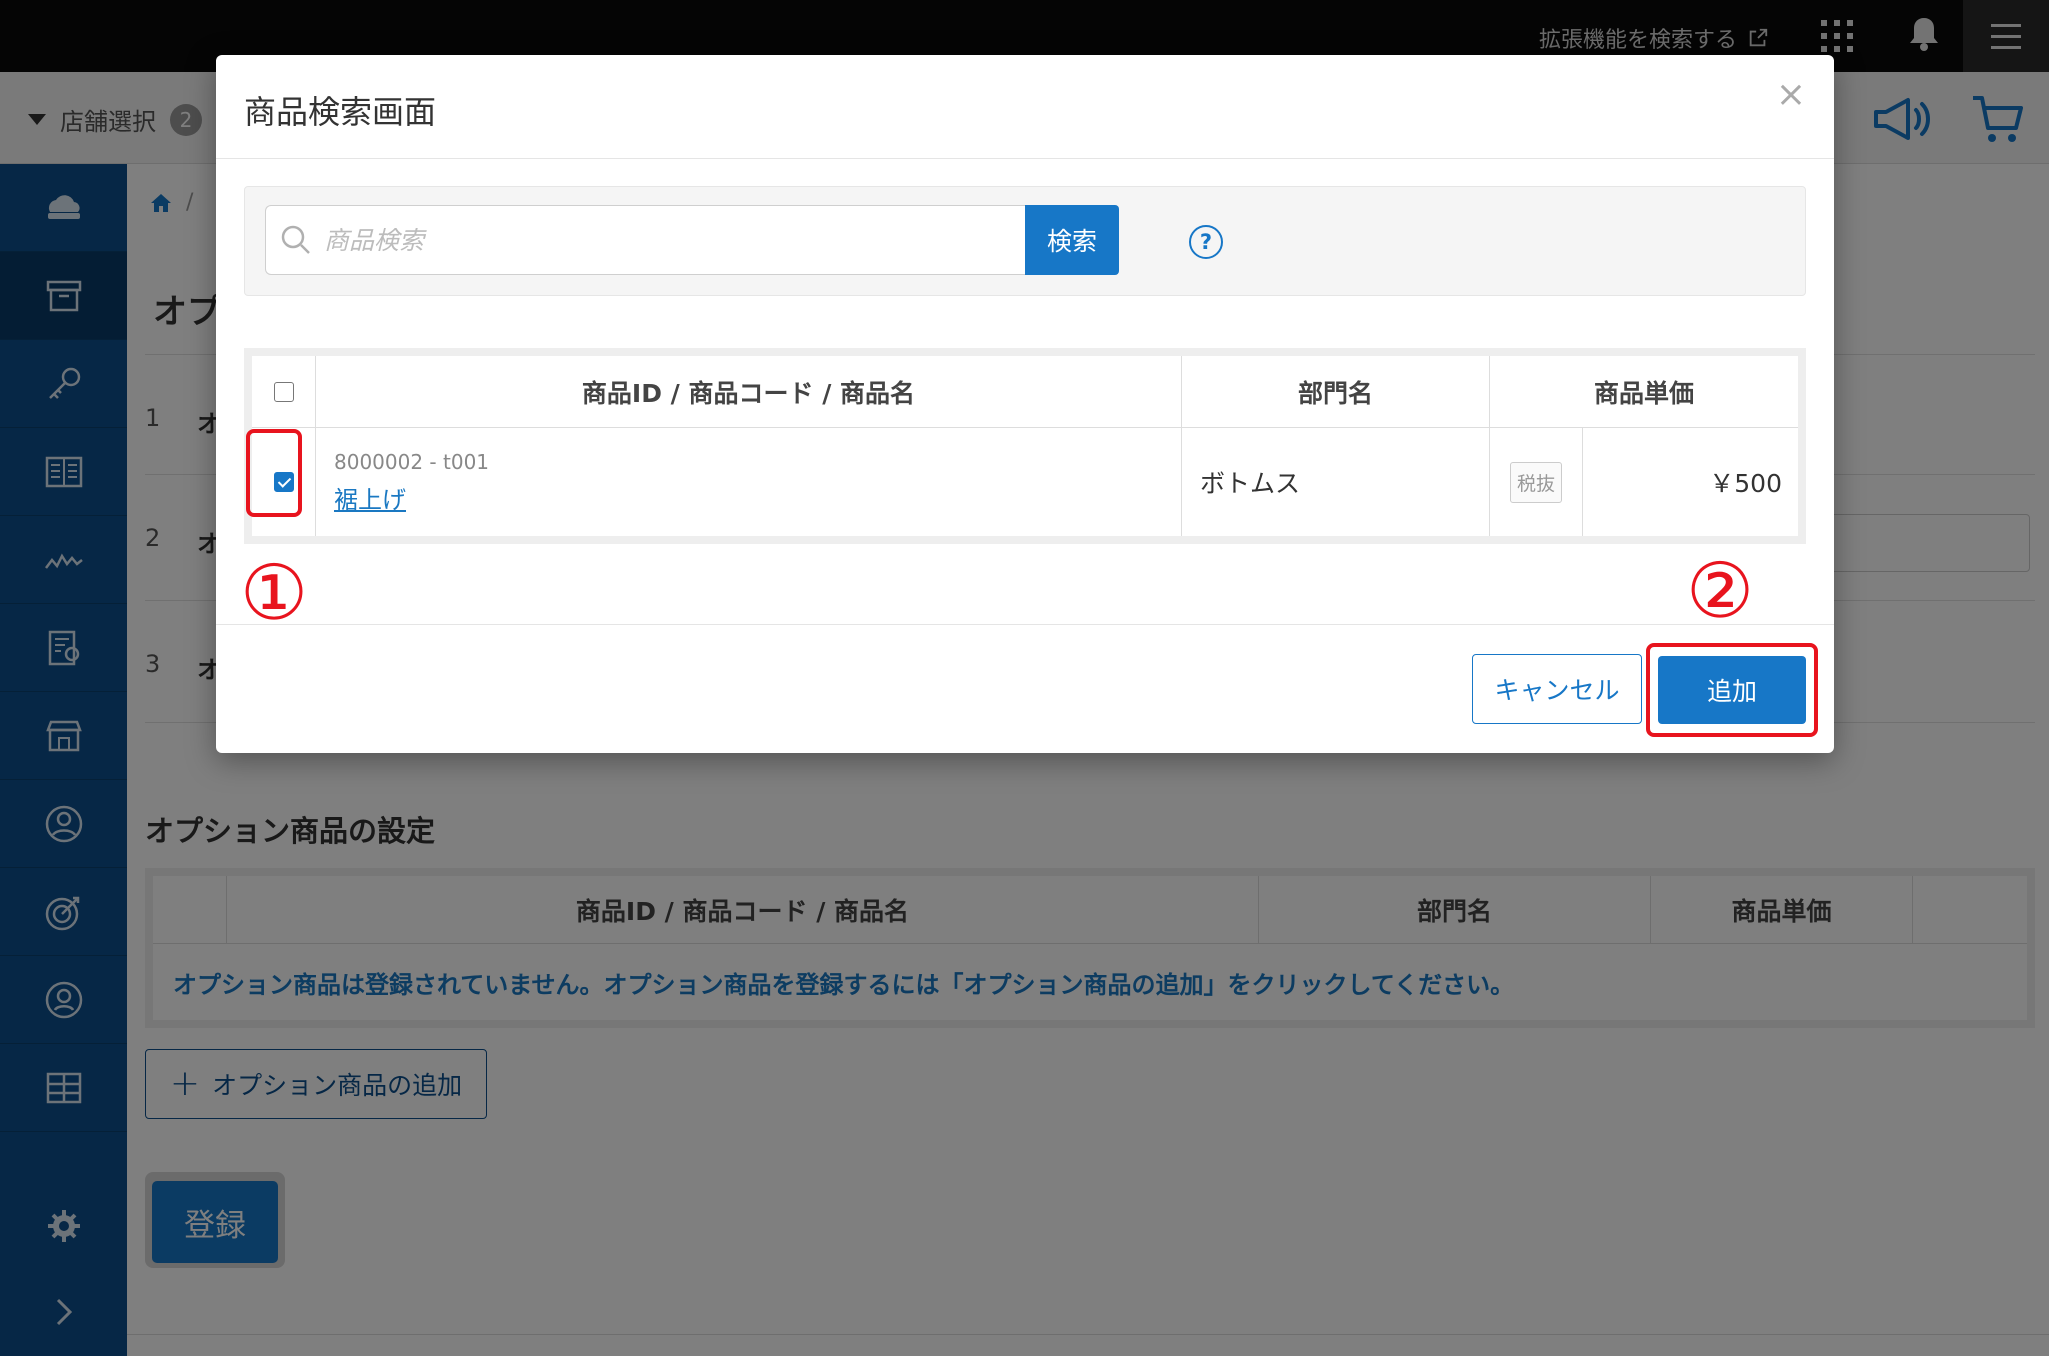 The image size is (2049, 1356). I want to click on step1-highlight, so click(274, 473).